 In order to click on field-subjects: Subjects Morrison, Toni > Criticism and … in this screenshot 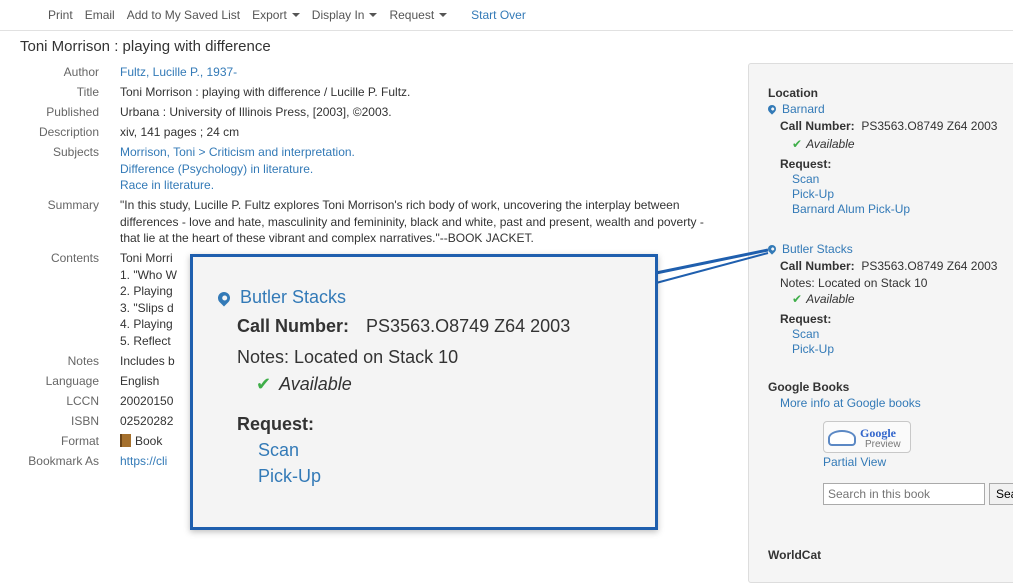, I will do `click(370, 169)`.